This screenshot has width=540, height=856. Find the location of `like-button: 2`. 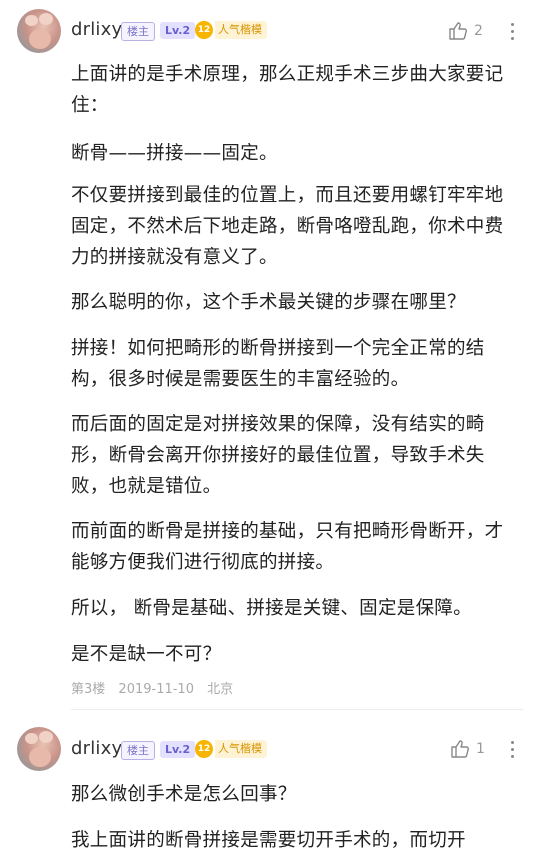

like-button: 2 is located at coordinates (468, 32).